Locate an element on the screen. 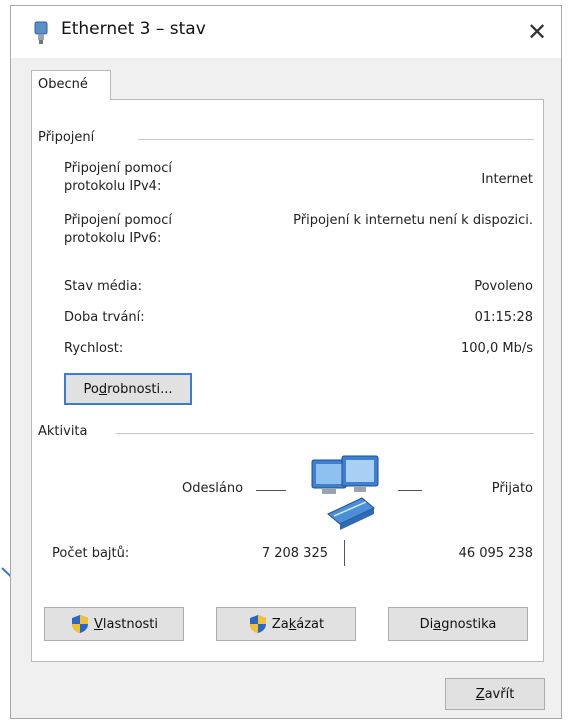 Image resolution: width=572 pixels, height=724 pixels. received-line is located at coordinates (410, 490).